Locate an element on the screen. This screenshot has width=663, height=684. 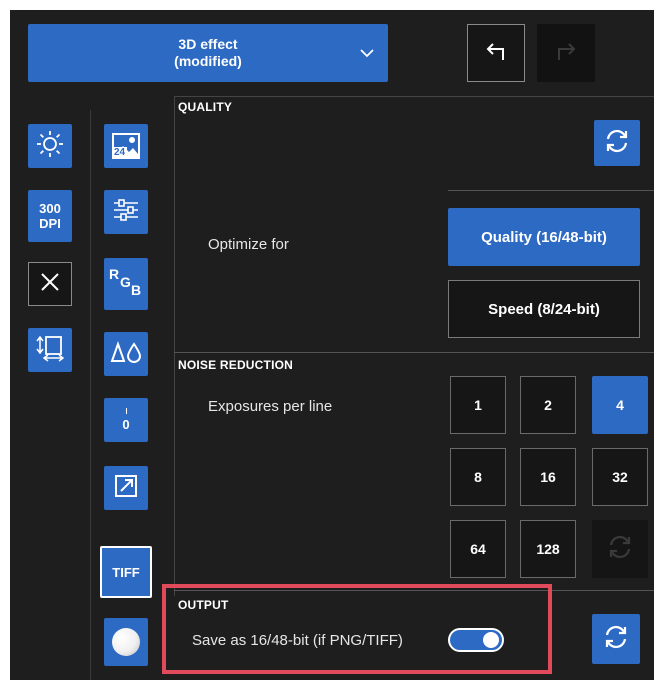
exposure-label: 64 is located at coordinates (478, 549).